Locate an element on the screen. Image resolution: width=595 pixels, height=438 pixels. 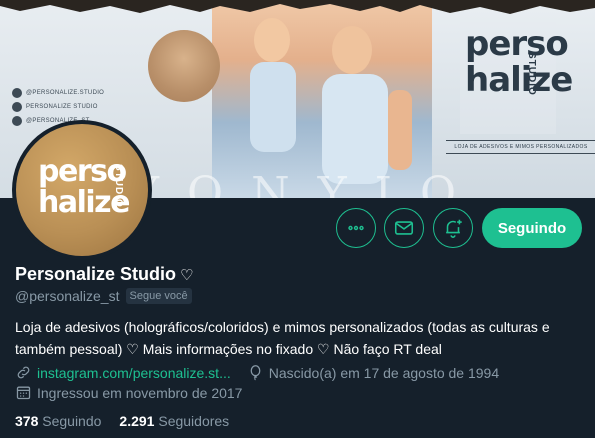
banner-logo: perso halize is located at coordinates (519, 62).